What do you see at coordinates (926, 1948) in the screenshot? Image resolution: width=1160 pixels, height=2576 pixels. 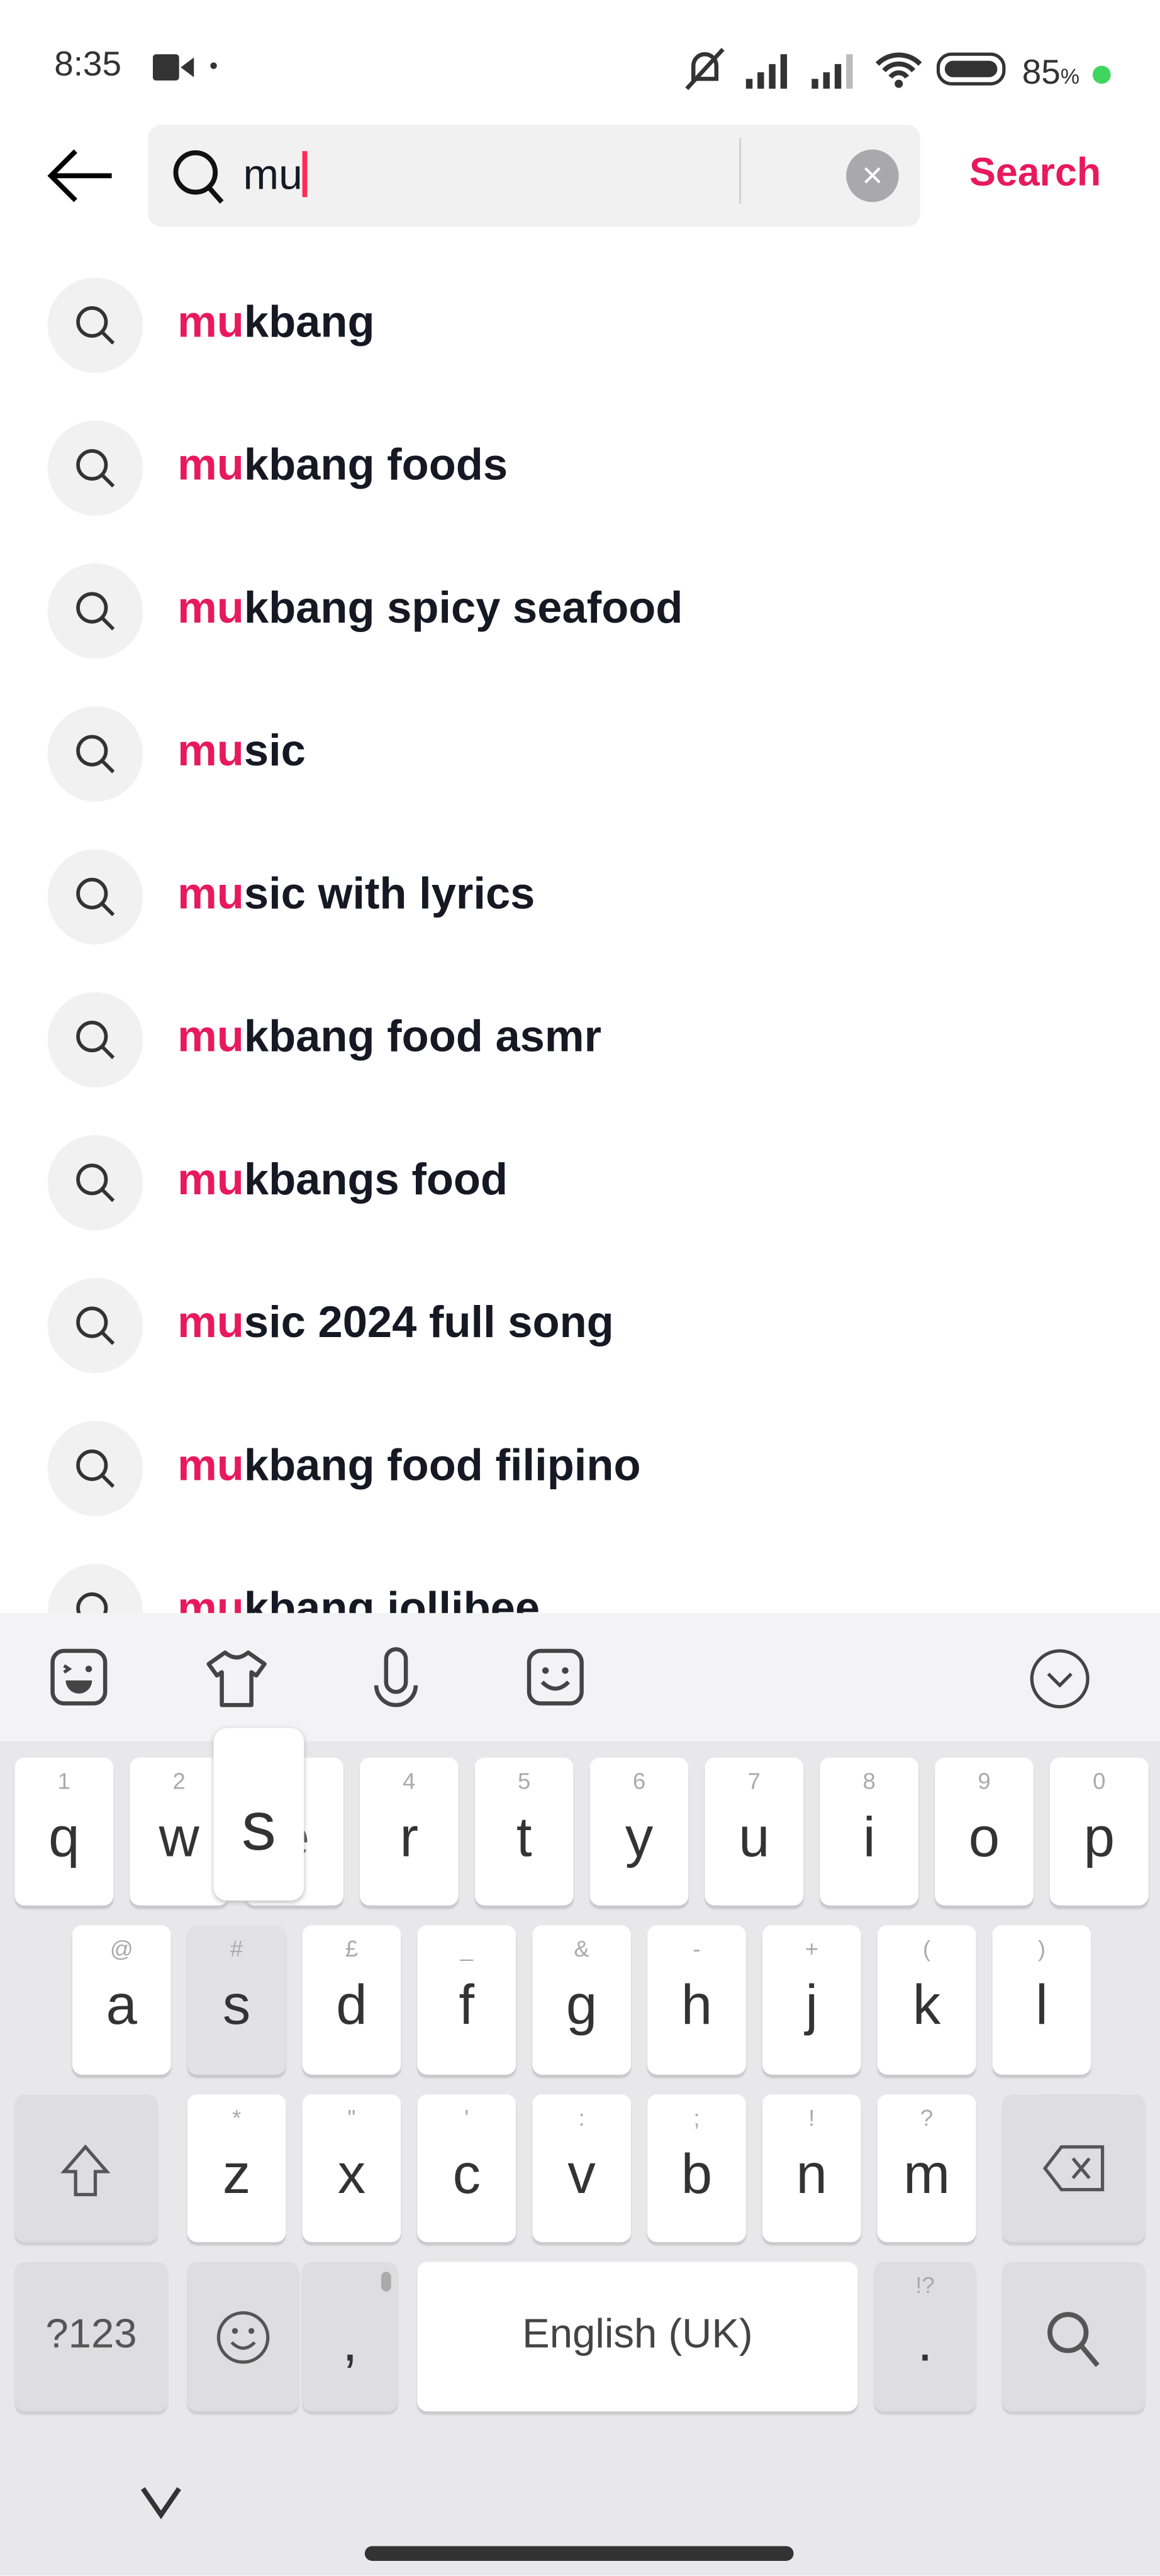 I see `key-secondary-label: (` at bounding box center [926, 1948].